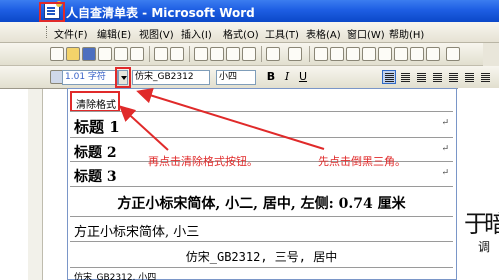 This screenshot has height=280, width=499. Describe the element at coordinates (233, 54) in the screenshot. I see `paste-icon` at that location.